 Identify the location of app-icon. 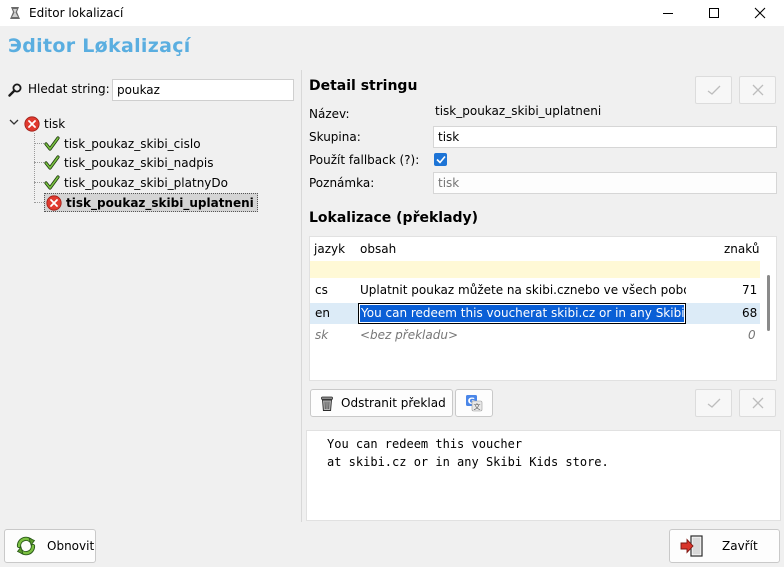
(15, 13).